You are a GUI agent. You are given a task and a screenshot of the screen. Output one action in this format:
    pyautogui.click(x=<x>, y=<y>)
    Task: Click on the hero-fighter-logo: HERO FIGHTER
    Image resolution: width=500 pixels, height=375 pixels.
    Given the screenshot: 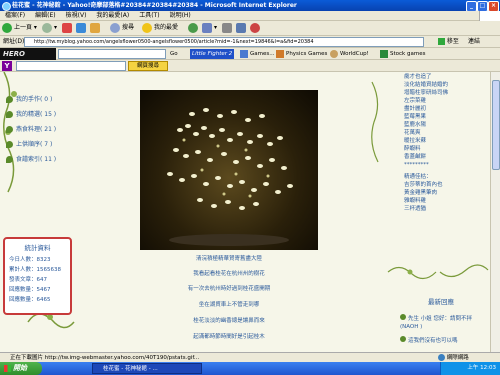 What is the action you would take?
    pyautogui.click(x=28, y=59)
    